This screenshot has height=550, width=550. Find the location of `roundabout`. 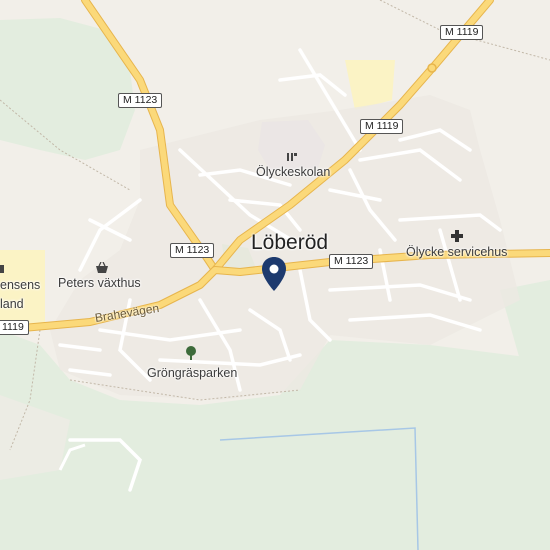

roundabout is located at coordinates (432, 68).